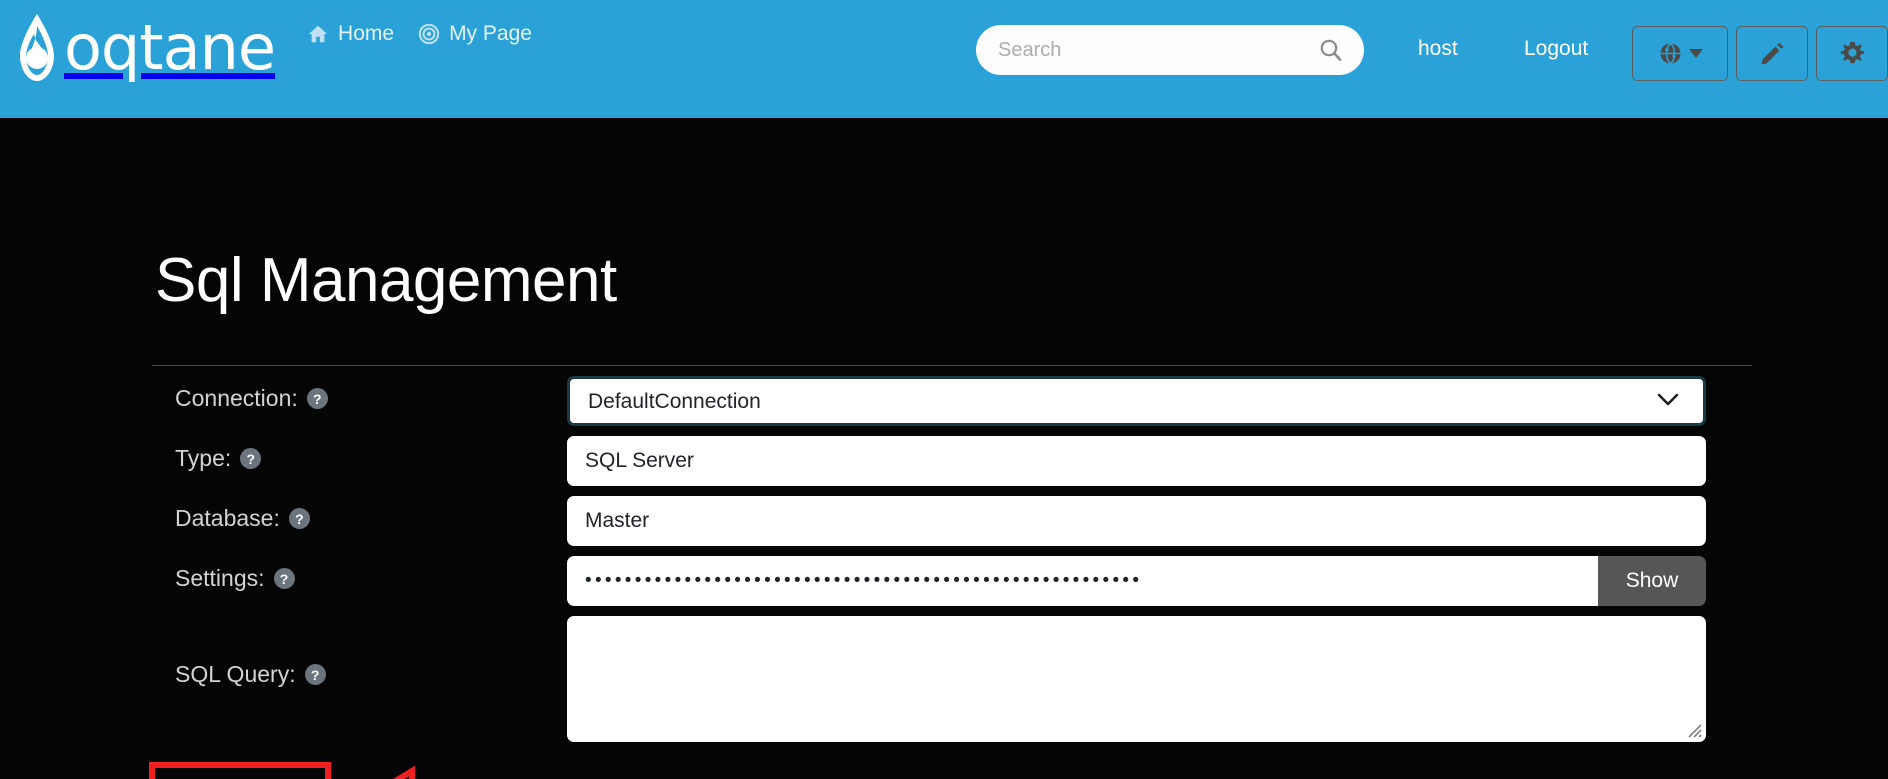 The width and height of the screenshot is (1888, 779). I want to click on search-icon, so click(1331, 50).